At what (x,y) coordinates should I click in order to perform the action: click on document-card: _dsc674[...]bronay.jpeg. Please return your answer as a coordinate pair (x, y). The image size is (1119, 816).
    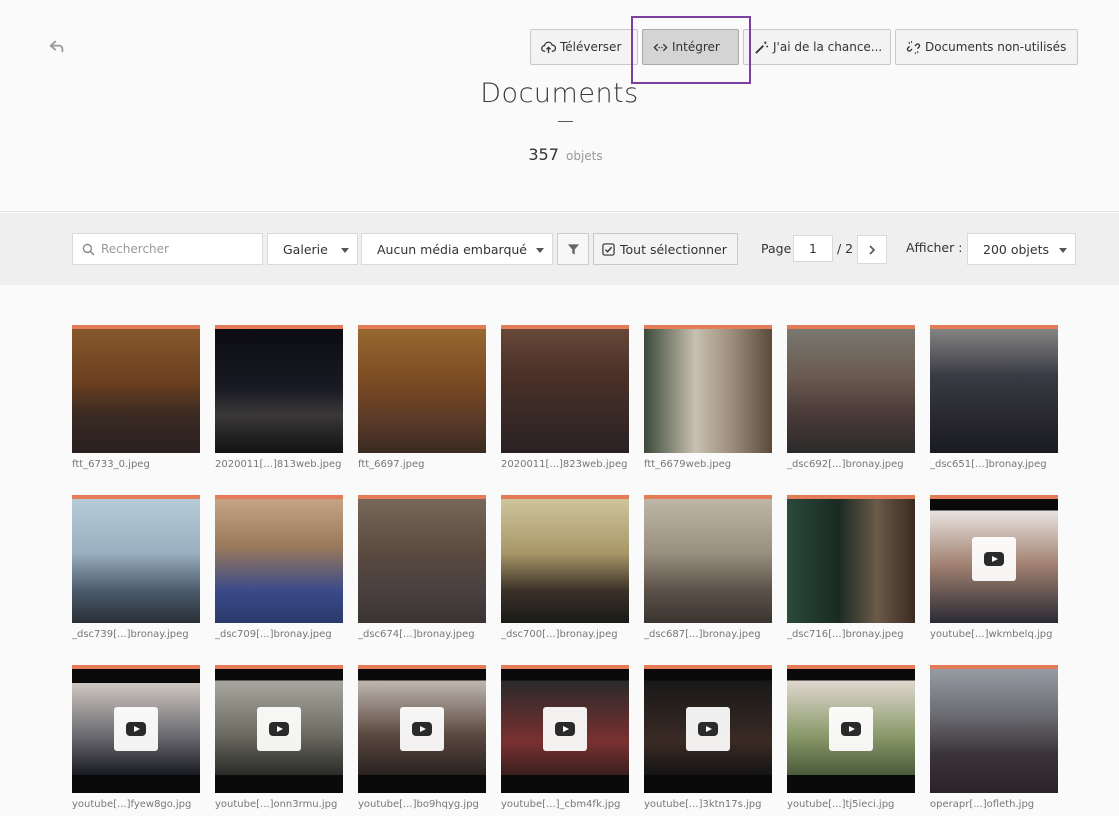
    Looking at the image, I should click on (422, 571).